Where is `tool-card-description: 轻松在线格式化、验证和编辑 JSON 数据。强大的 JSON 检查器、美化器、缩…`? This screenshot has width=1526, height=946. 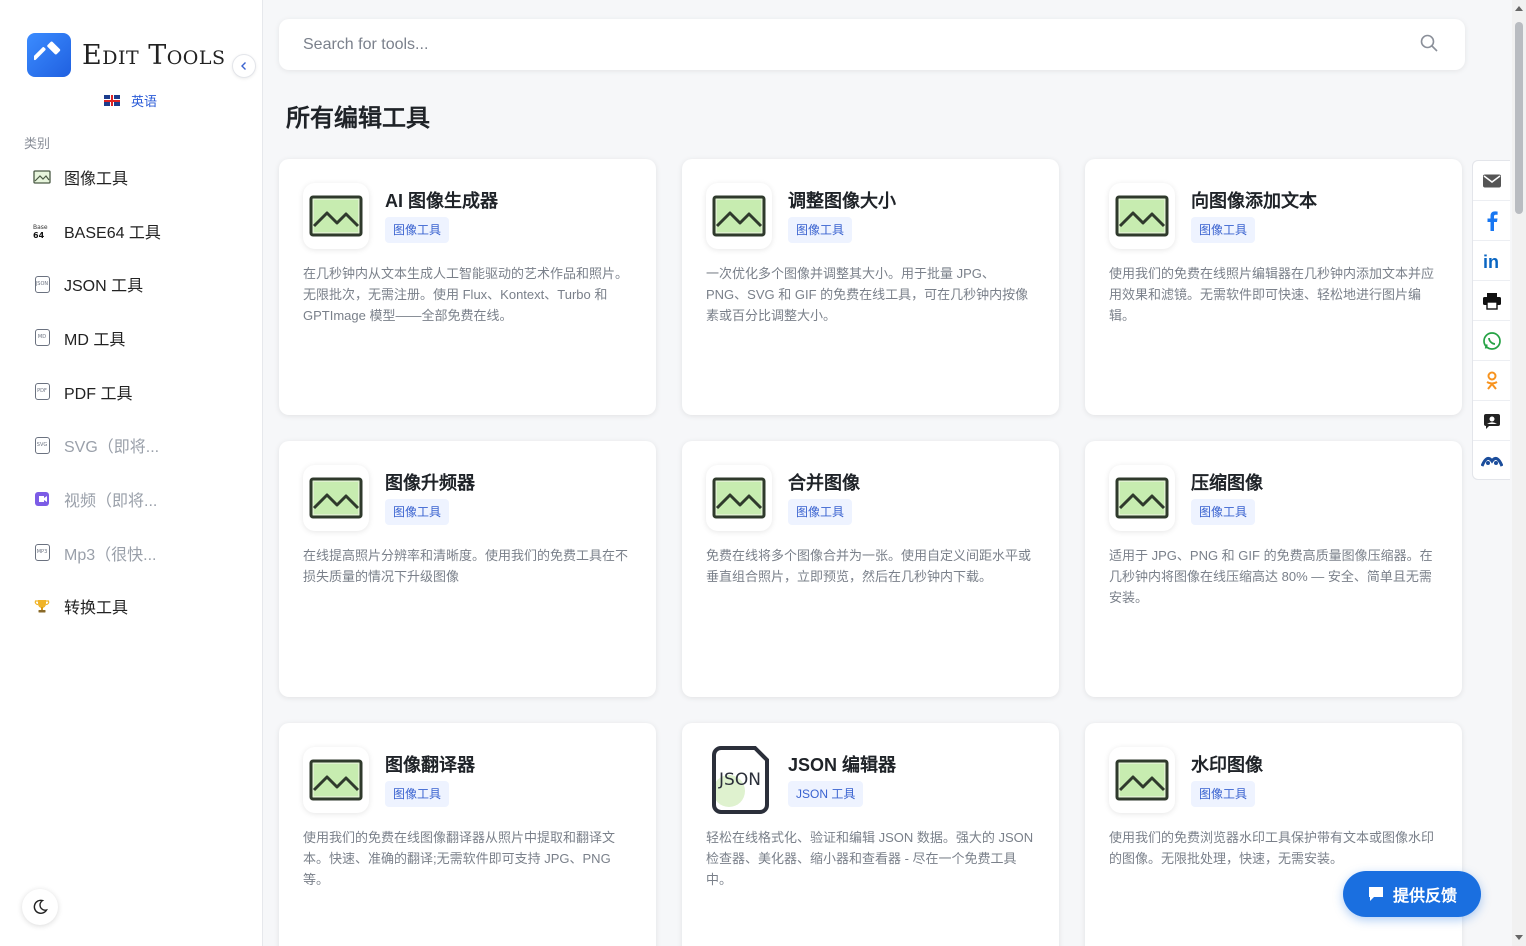
tool-card-description: 轻松在线格式化、验证和编辑 JSON 数据。强大的 JSON 检查器、美化器、缩… is located at coordinates (870, 858).